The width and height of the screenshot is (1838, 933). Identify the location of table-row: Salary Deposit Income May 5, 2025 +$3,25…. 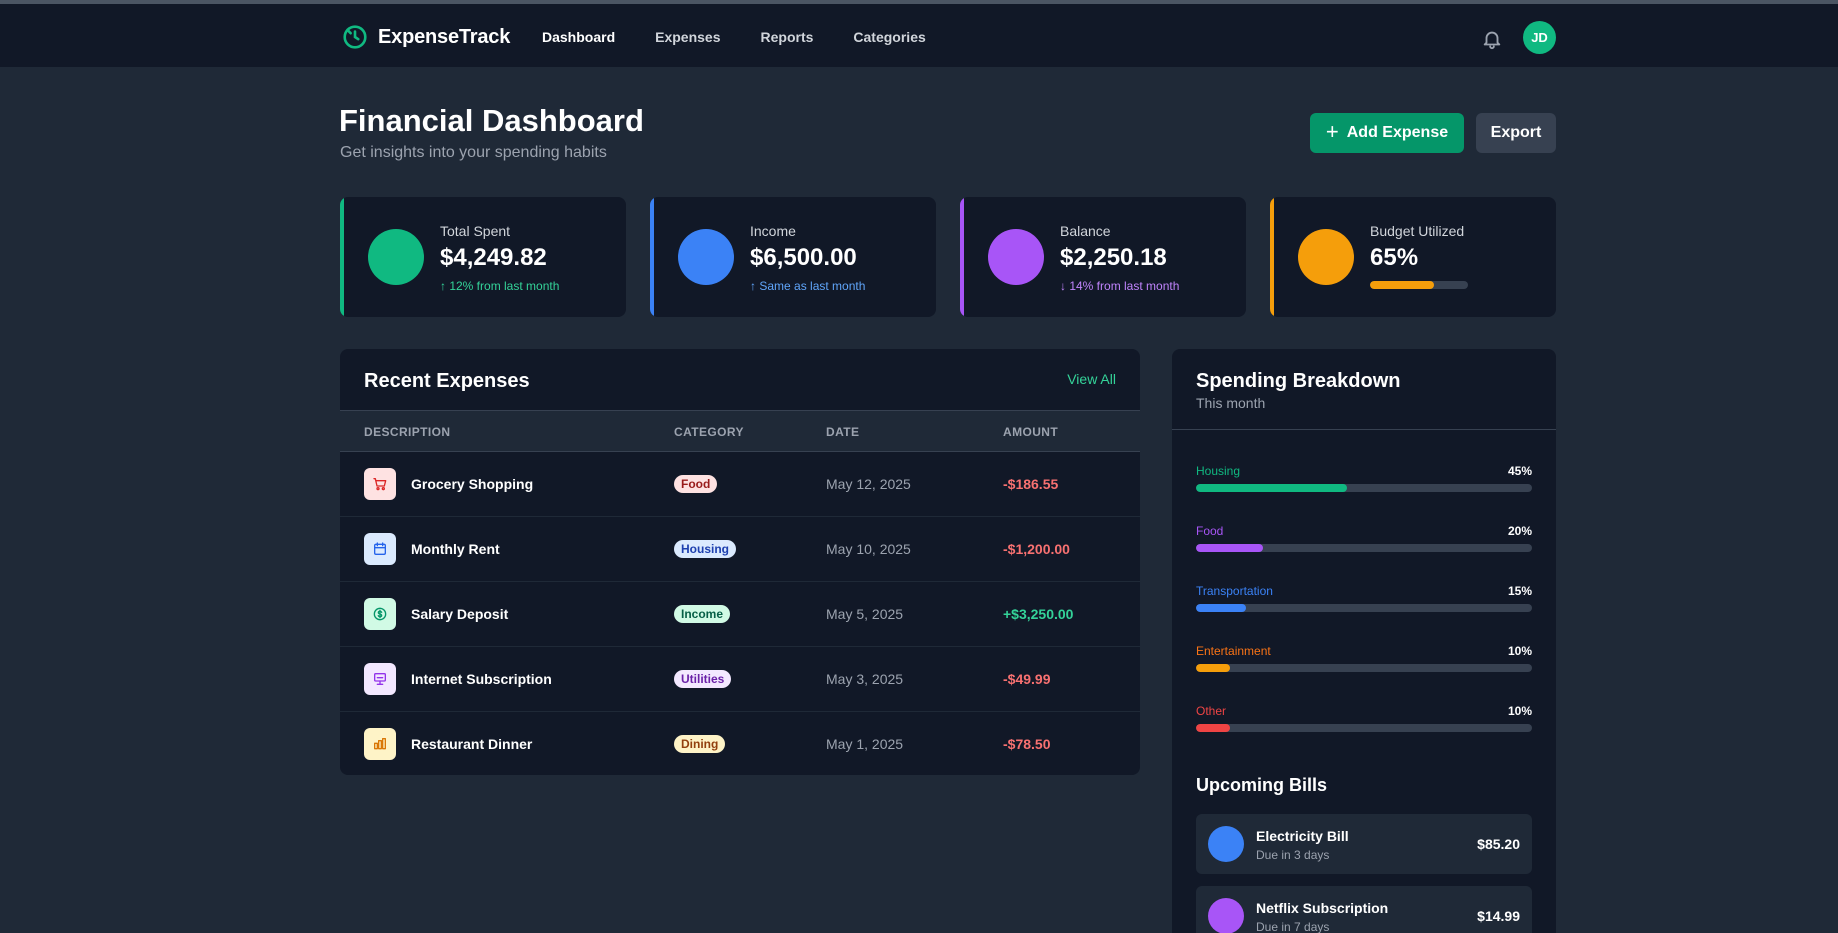
(740, 614).